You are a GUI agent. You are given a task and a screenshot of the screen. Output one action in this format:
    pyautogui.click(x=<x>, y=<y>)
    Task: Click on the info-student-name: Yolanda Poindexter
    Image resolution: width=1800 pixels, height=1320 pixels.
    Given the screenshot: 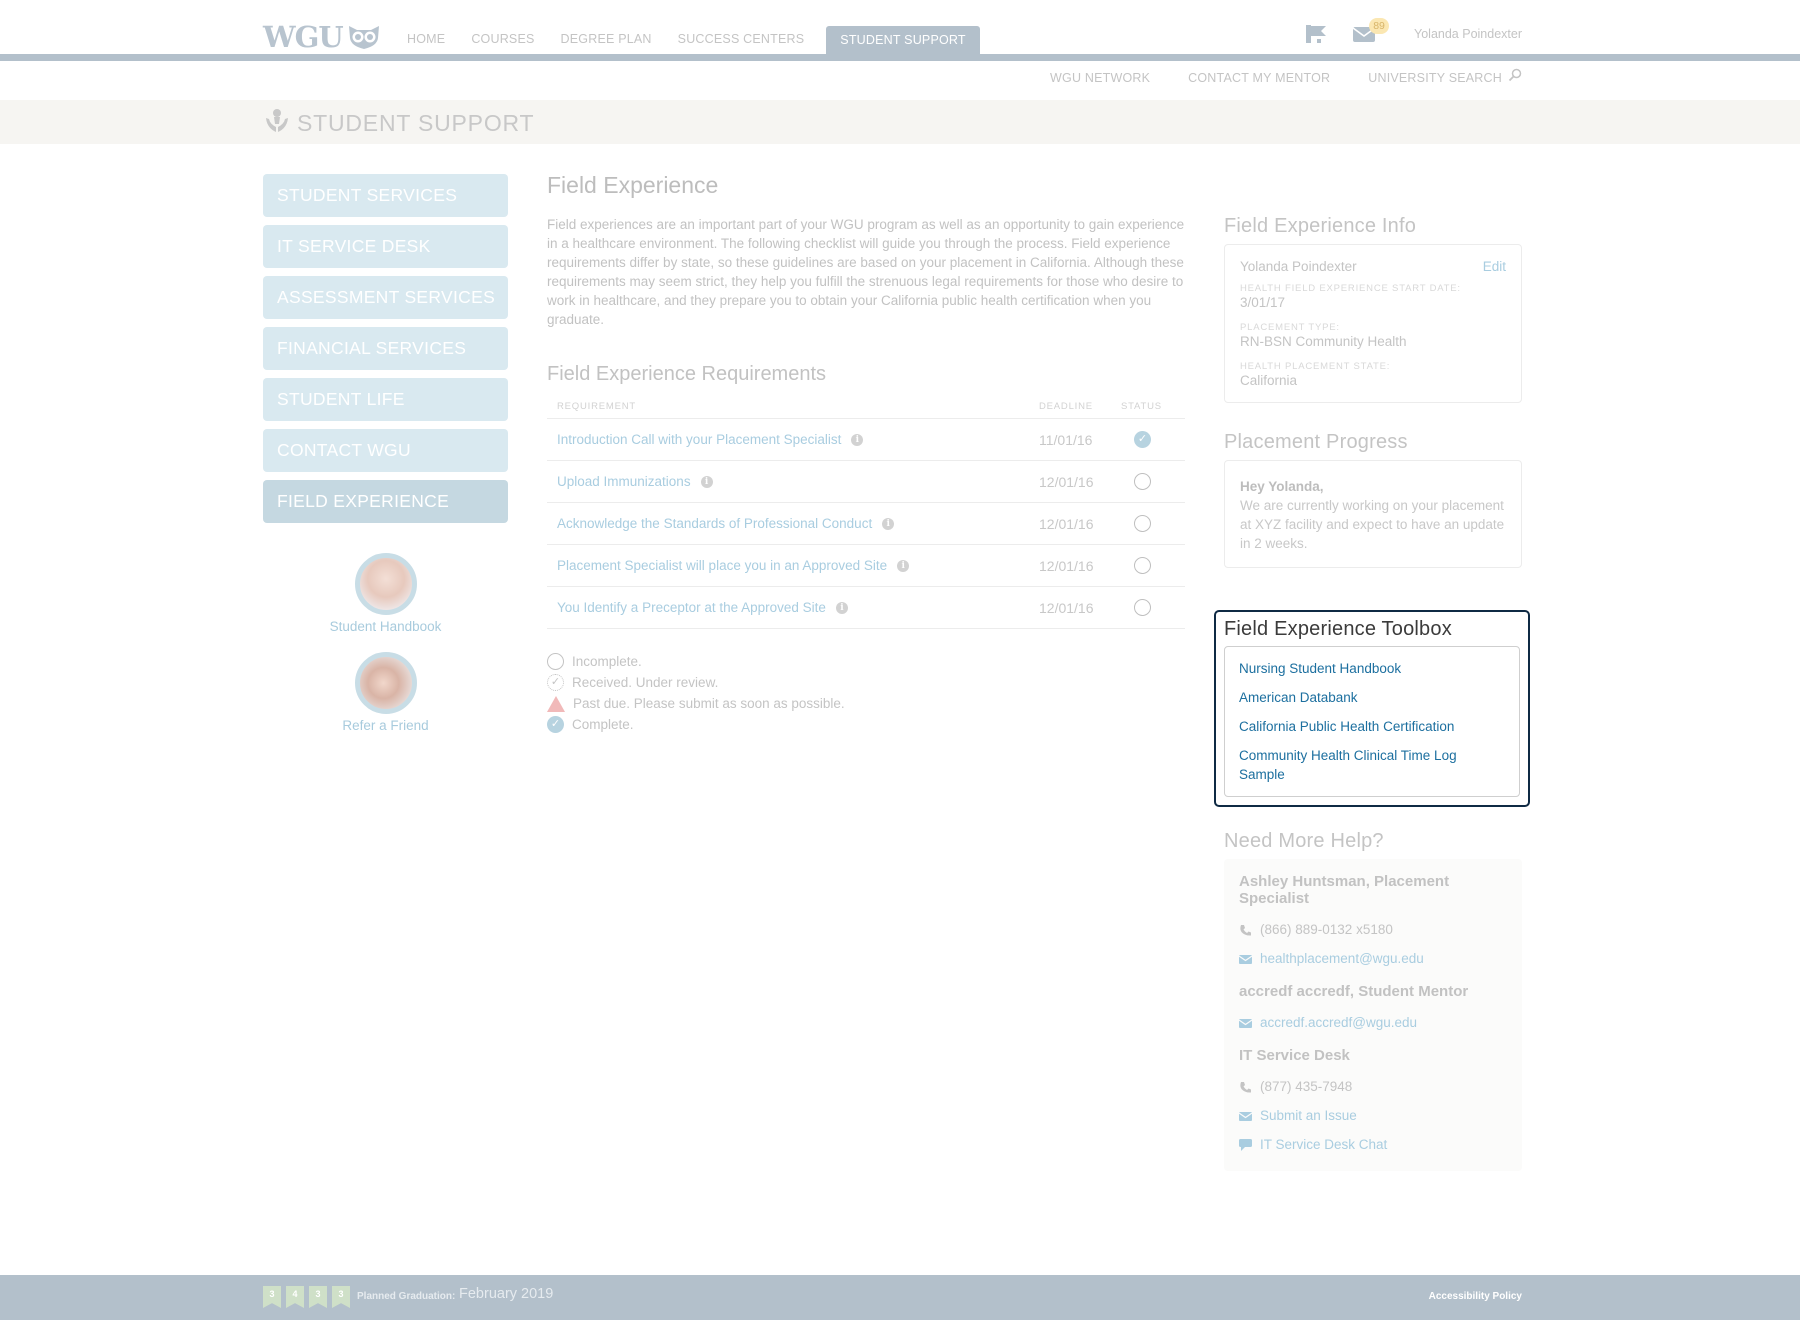 What is the action you would take?
    pyautogui.click(x=1298, y=266)
    